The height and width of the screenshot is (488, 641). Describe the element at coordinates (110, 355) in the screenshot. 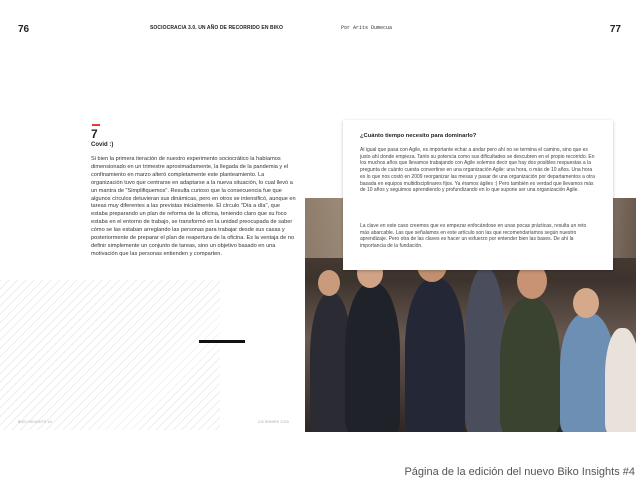

I see `hatch-pattern` at that location.